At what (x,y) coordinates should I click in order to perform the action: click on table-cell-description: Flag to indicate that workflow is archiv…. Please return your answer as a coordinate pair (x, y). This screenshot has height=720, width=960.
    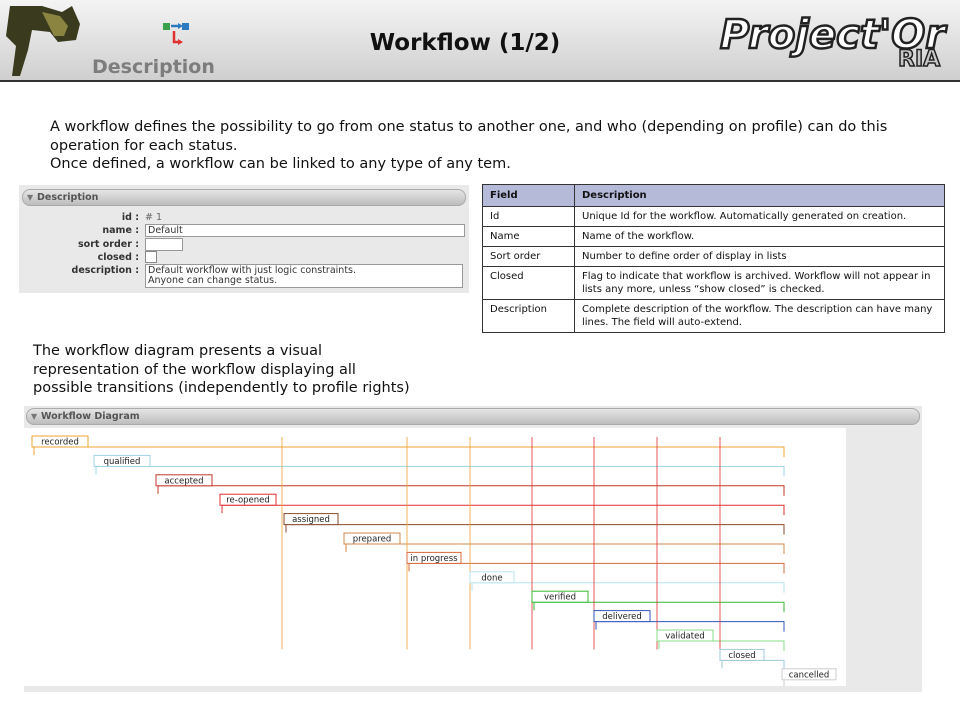
    Looking at the image, I should click on (759, 283).